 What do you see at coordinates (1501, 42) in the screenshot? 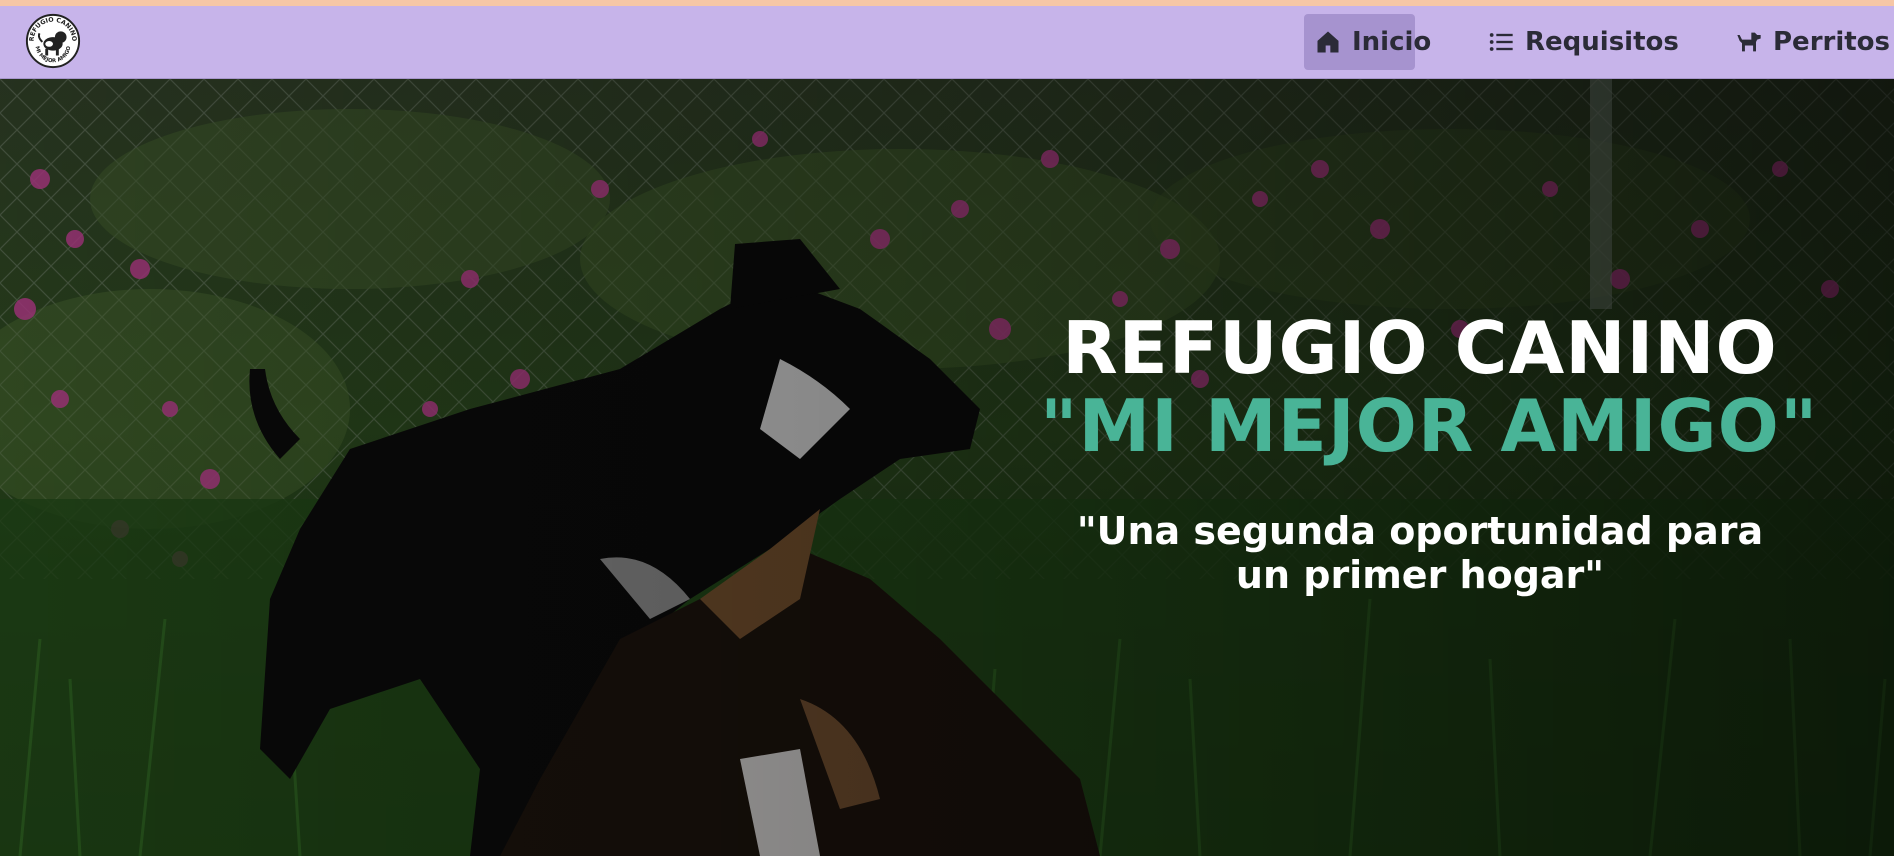
I see `list-icon` at bounding box center [1501, 42].